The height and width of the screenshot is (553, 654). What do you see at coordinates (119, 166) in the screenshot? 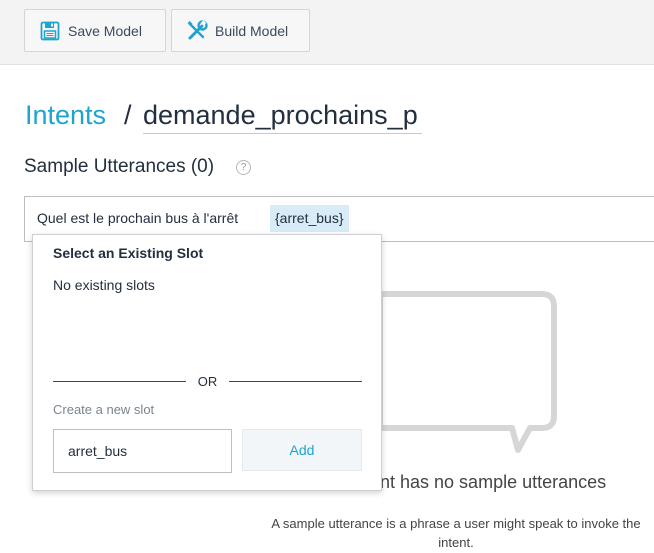
I see `sample-utterances-title: Sample Utterances (0)` at bounding box center [119, 166].